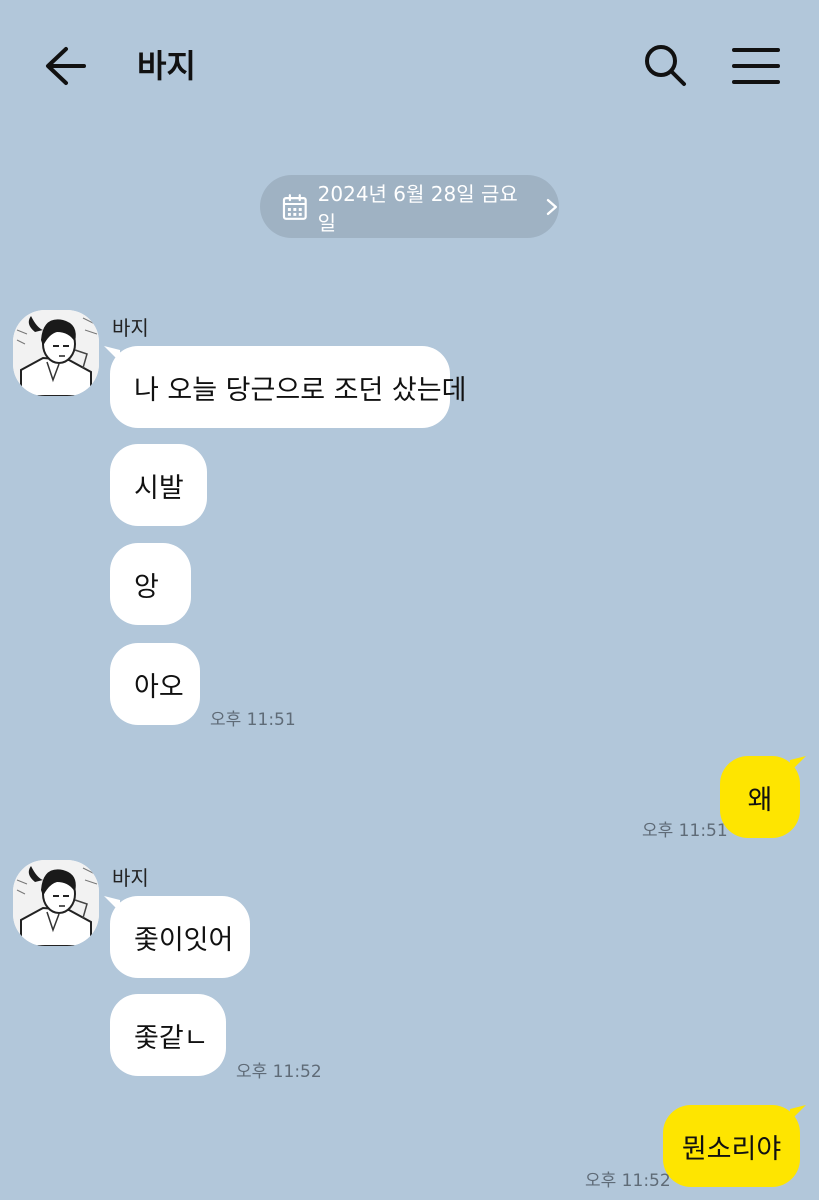 The width and height of the screenshot is (819, 1200). I want to click on message-bubble: 나 오늘 당근으로 조던 샀는데, so click(288, 387).